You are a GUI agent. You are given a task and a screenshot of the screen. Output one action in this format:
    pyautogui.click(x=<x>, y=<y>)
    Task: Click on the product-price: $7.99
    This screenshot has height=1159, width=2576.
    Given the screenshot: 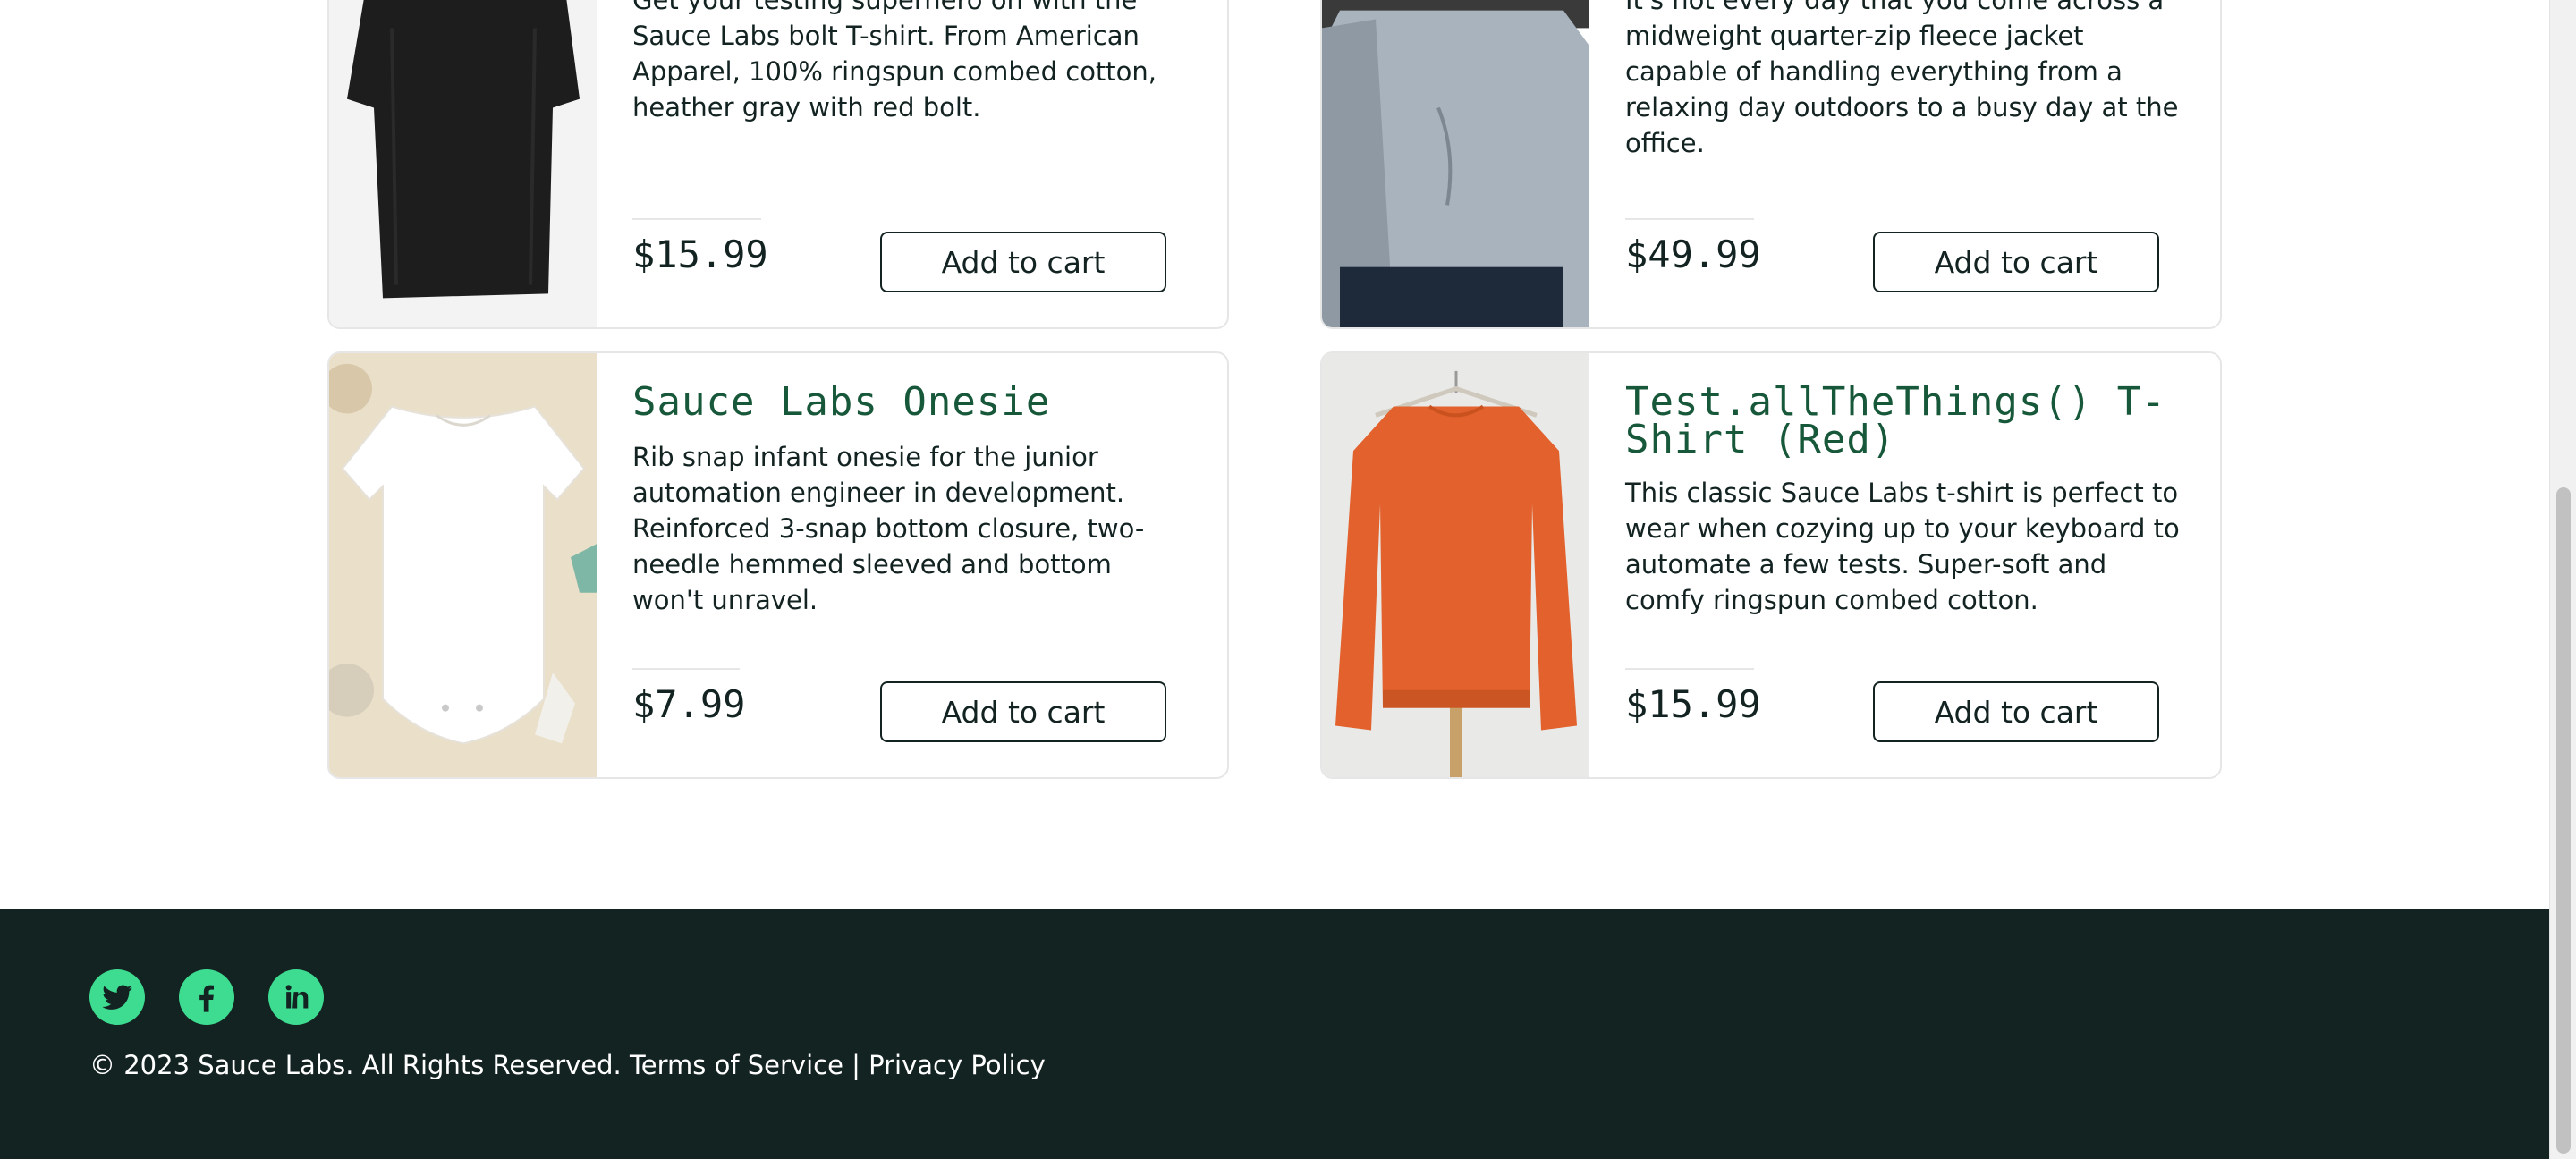 What is the action you would take?
    pyautogui.click(x=689, y=704)
    